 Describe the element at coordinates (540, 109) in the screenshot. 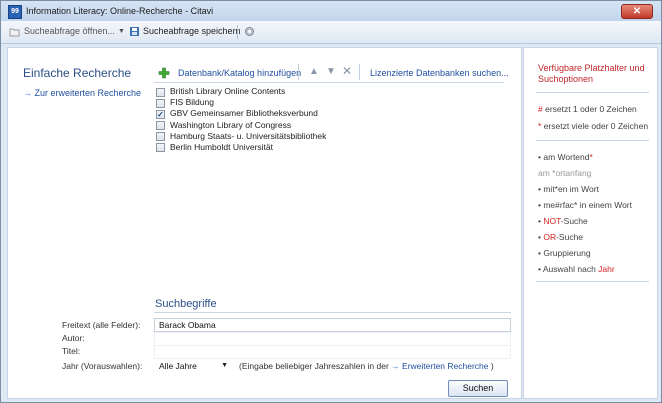

I see `hash-symbol: #` at that location.